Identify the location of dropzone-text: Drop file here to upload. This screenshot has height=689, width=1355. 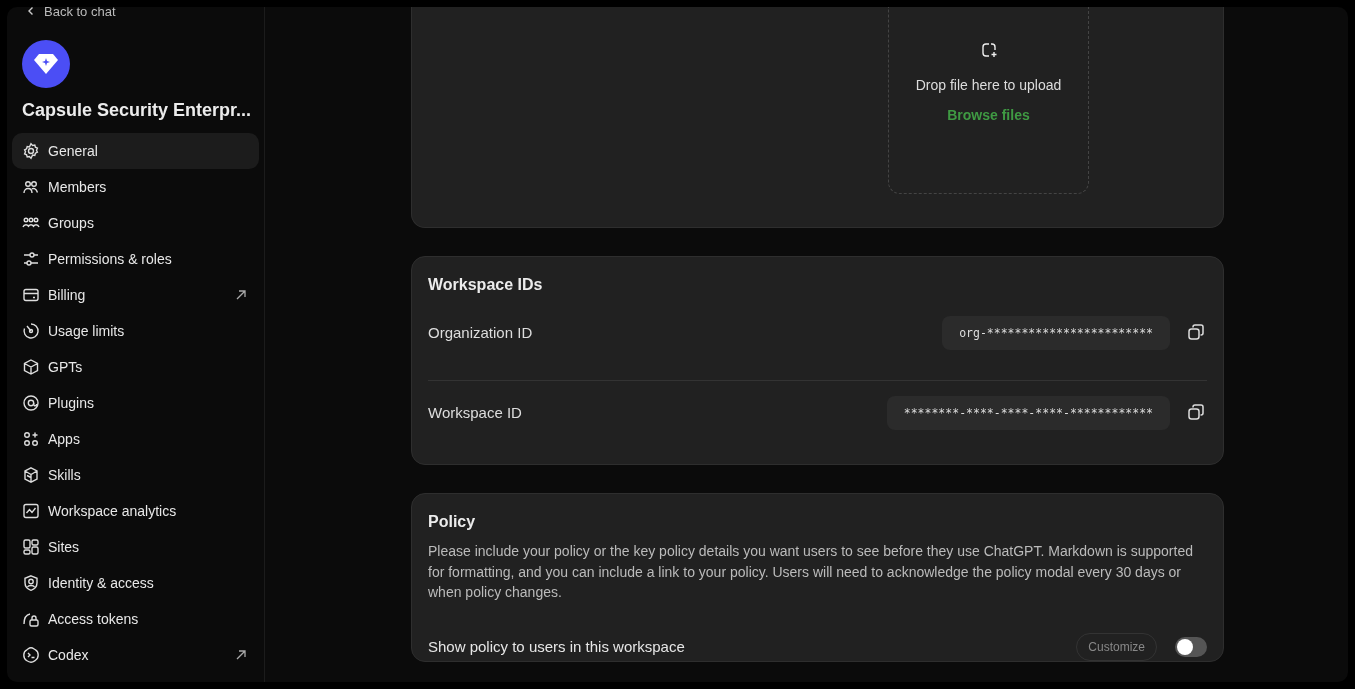
(988, 85).